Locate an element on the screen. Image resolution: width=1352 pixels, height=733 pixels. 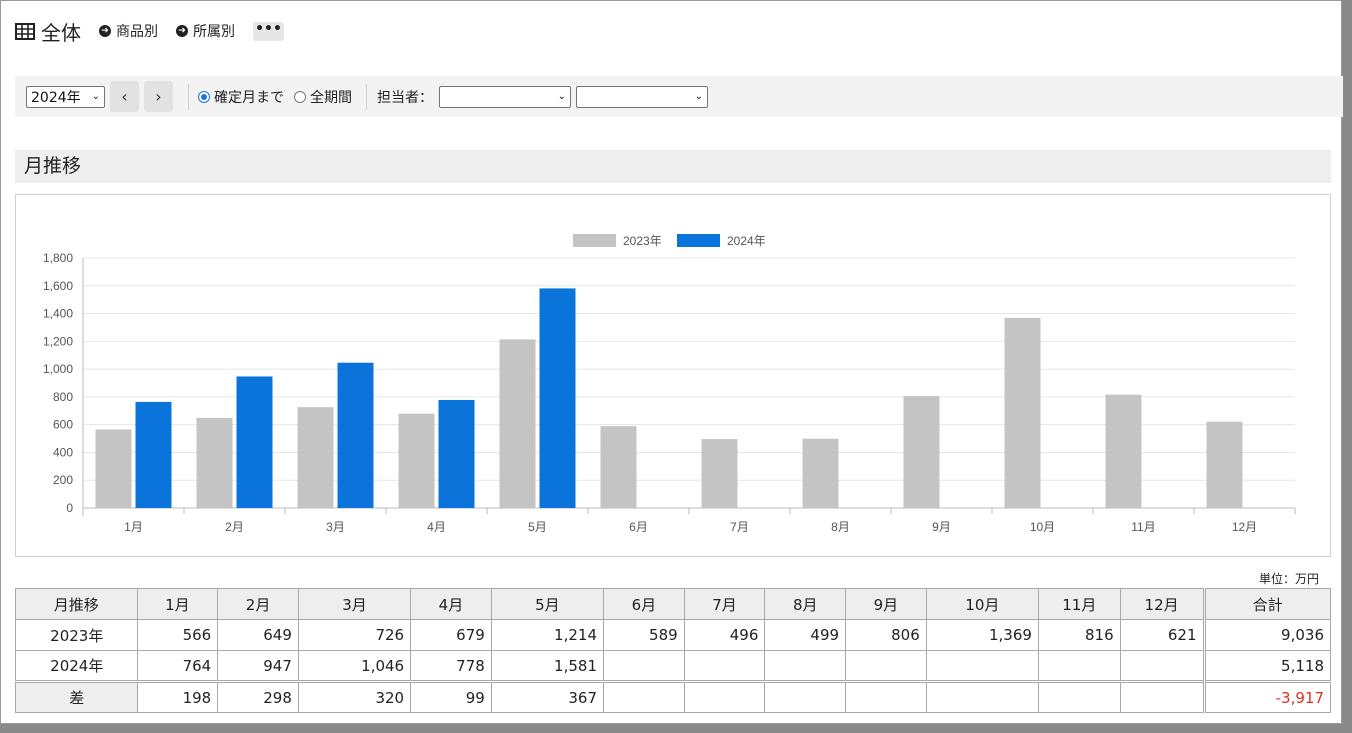
page-title-text: 全体 is located at coordinates (61, 32).